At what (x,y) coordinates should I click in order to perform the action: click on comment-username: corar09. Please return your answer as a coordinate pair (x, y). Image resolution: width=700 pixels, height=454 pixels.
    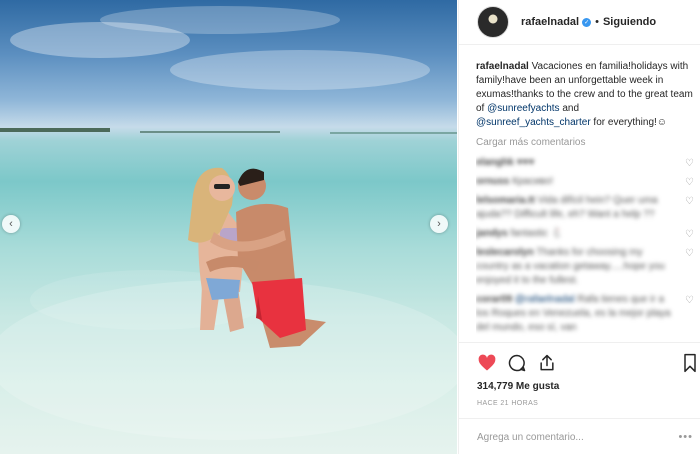
    Looking at the image, I should click on (494, 299).